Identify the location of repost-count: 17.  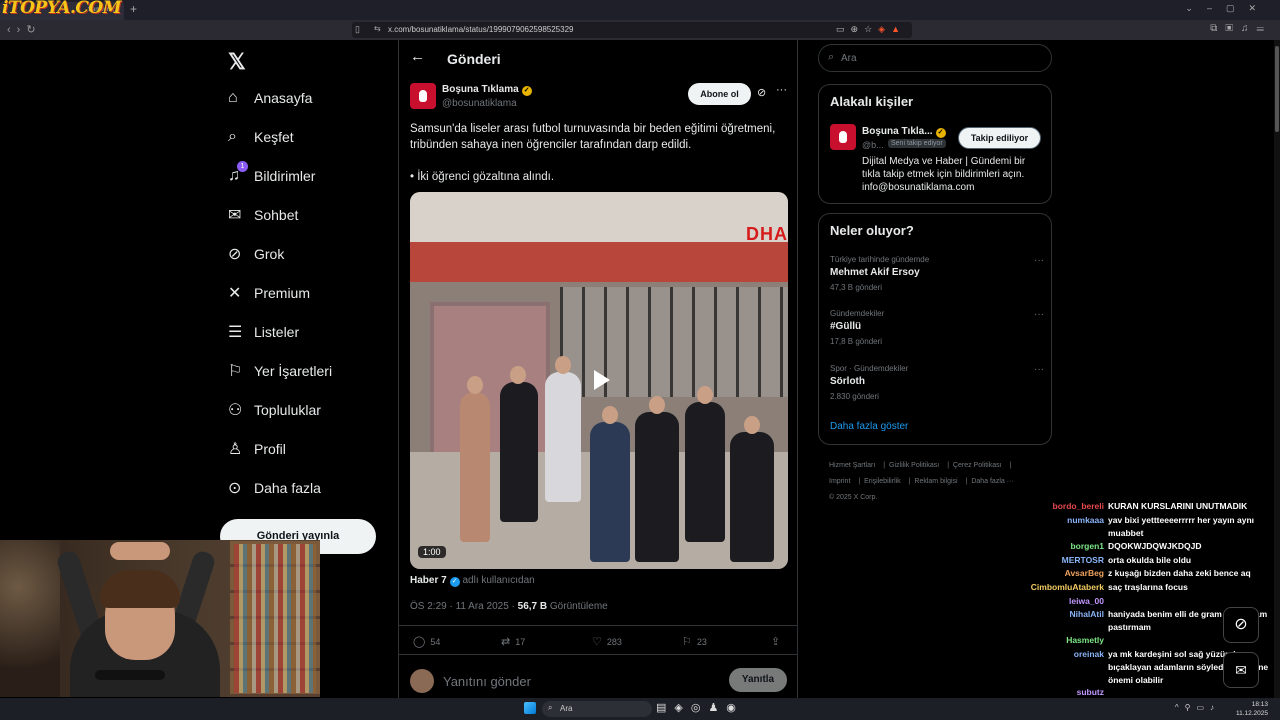
(520, 642).